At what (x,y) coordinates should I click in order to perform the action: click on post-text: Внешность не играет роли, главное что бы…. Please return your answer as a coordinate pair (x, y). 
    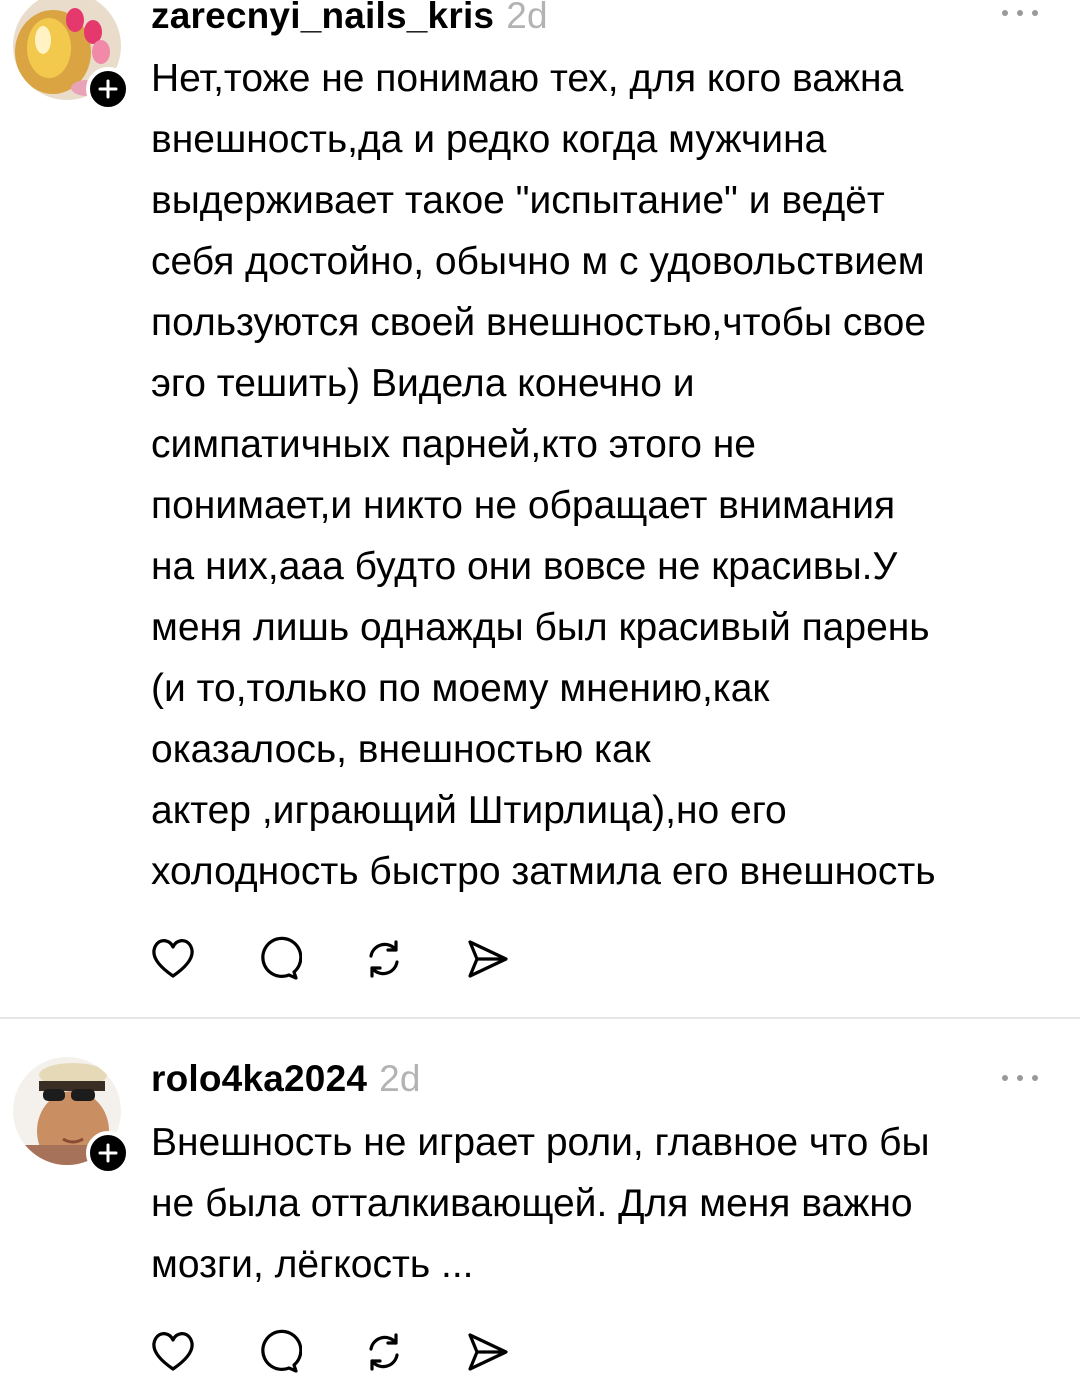
    Looking at the image, I should click on (540, 1203).